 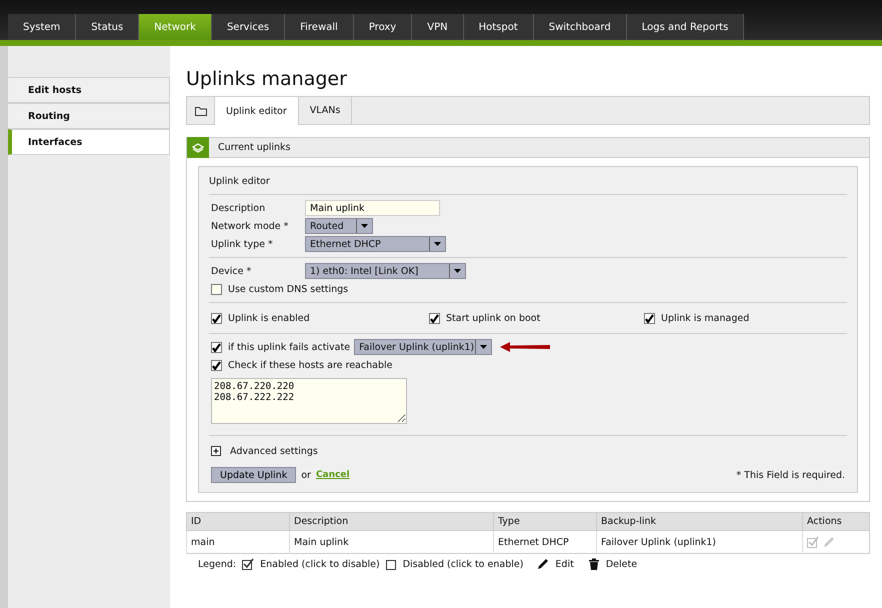 What do you see at coordinates (253, 475) in the screenshot?
I see `update-button: Update Uplink` at bounding box center [253, 475].